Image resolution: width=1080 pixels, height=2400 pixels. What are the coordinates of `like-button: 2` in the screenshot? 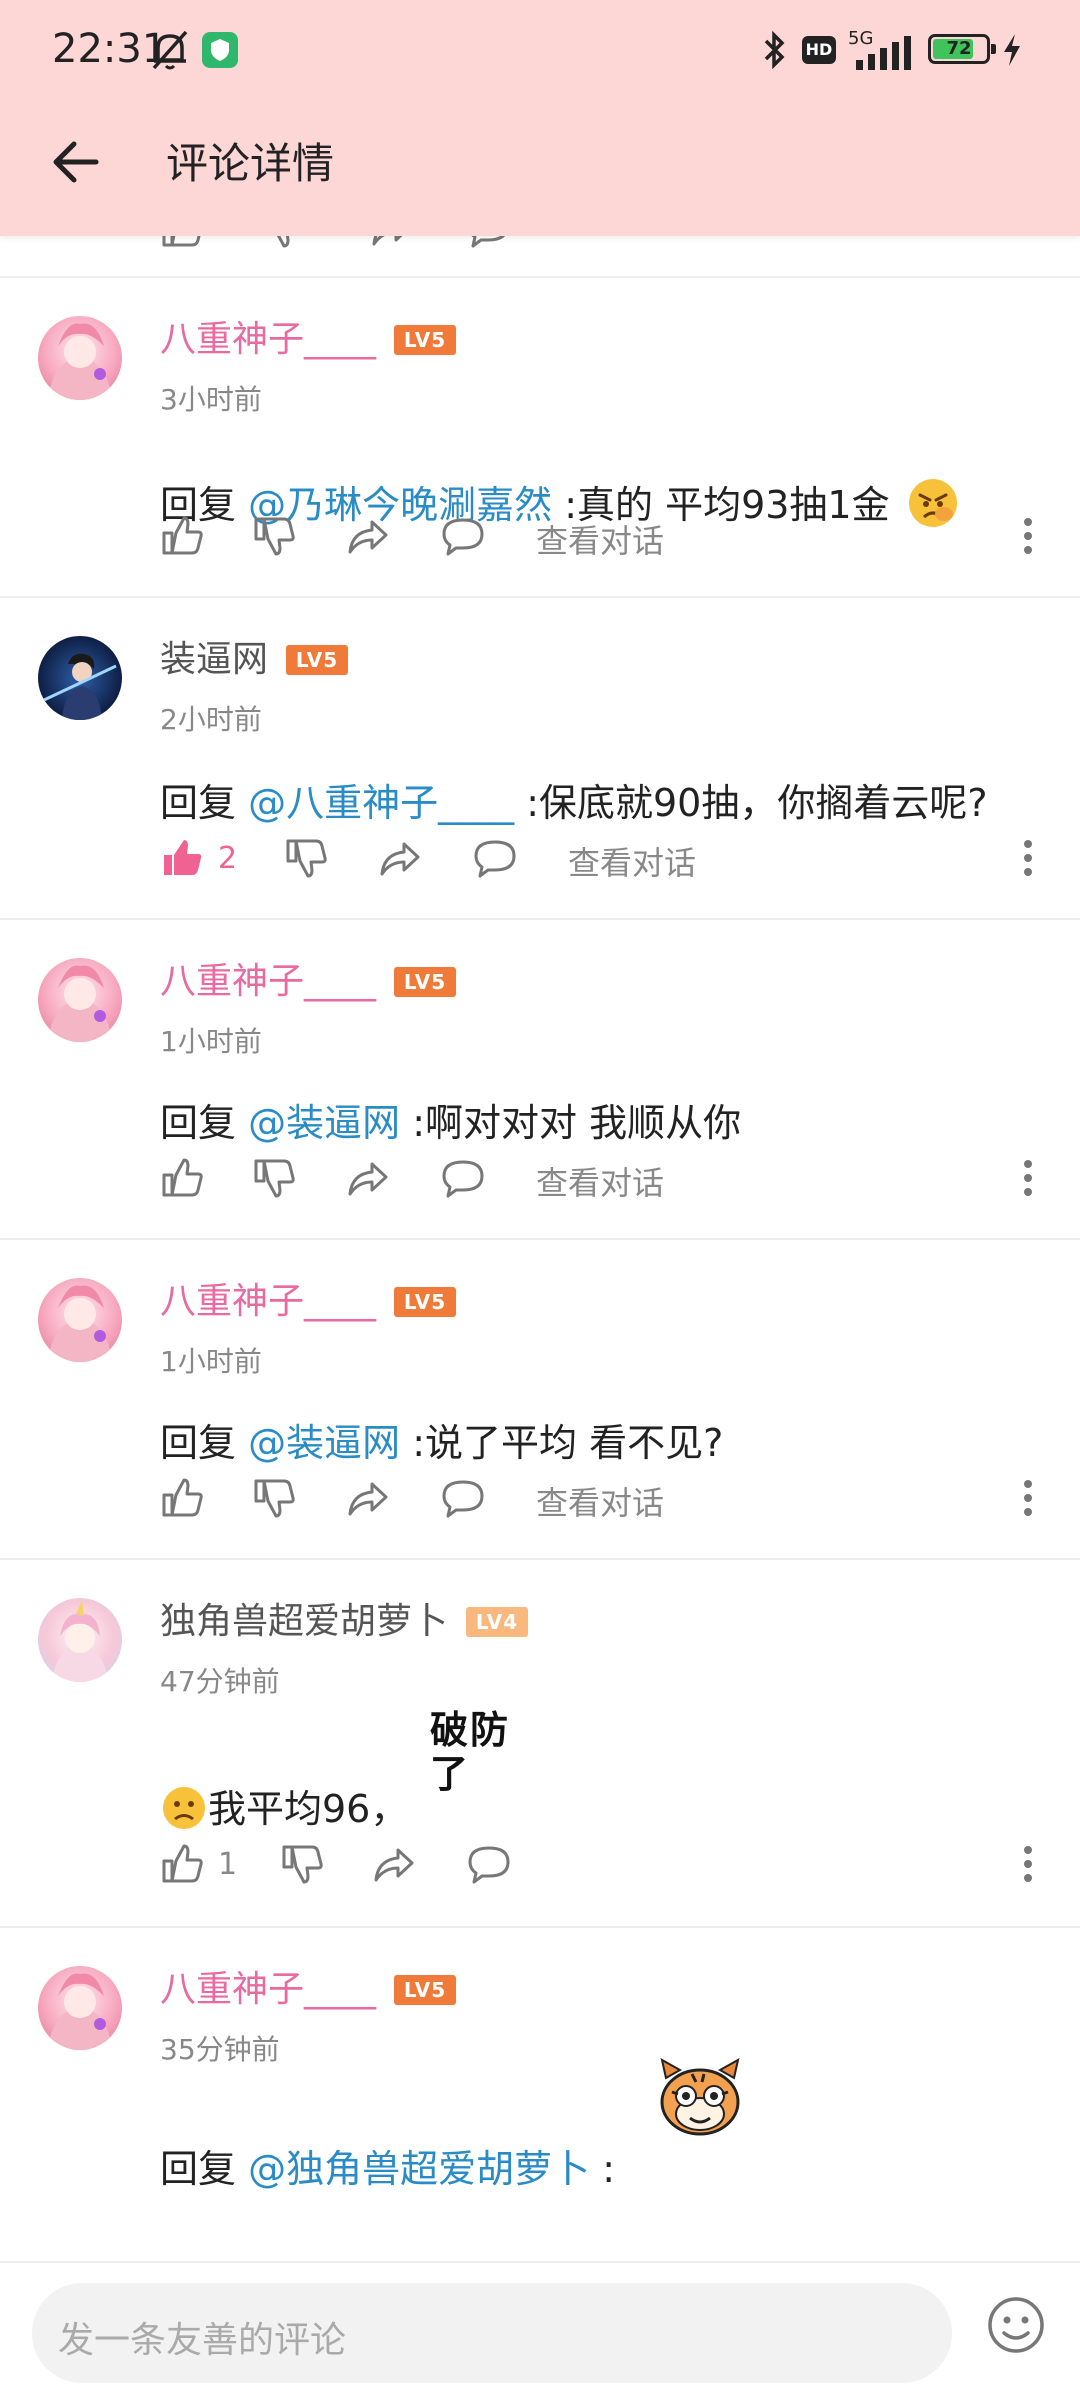 It's located at (198, 858).